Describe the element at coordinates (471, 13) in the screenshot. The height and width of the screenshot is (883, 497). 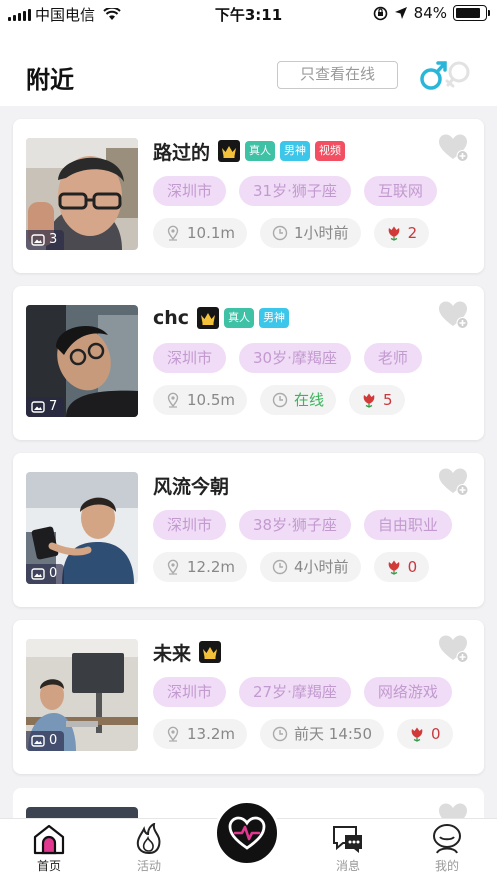
I see `battery-icon` at that location.